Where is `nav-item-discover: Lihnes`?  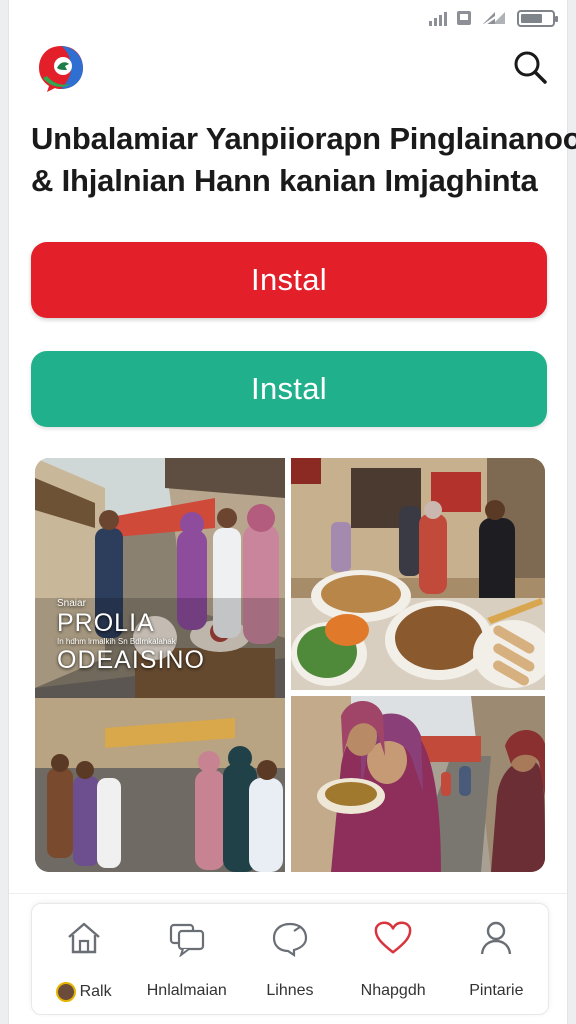
nav-item-discover: Lihnes is located at coordinates (290, 959).